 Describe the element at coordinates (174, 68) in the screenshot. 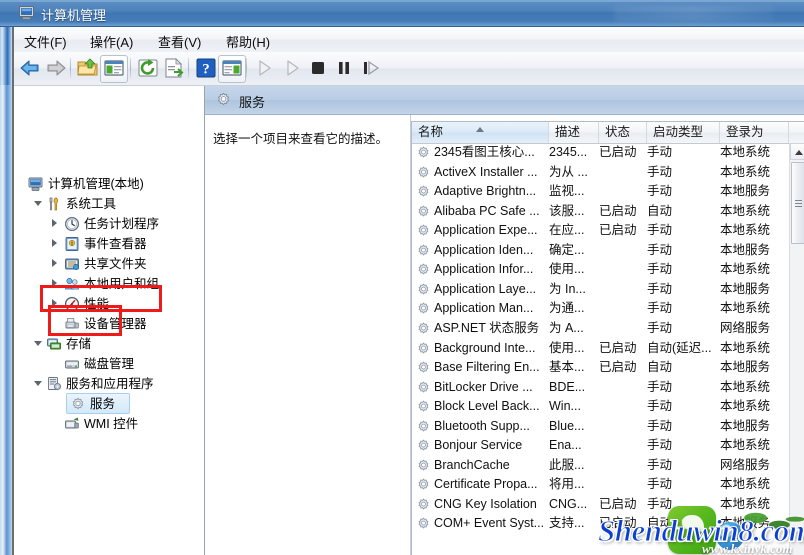

I see `export-list-icon` at that location.